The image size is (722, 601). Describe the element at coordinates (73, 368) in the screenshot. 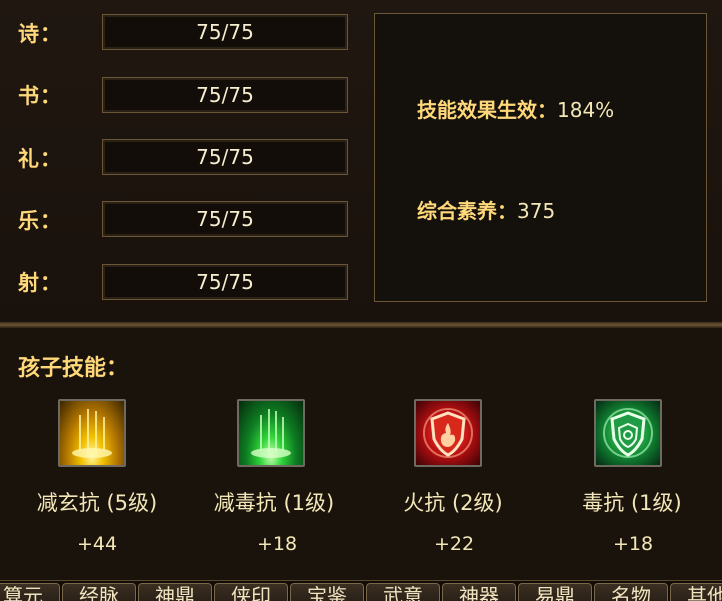

I see `child-skills-title: 孩子技能：` at that location.